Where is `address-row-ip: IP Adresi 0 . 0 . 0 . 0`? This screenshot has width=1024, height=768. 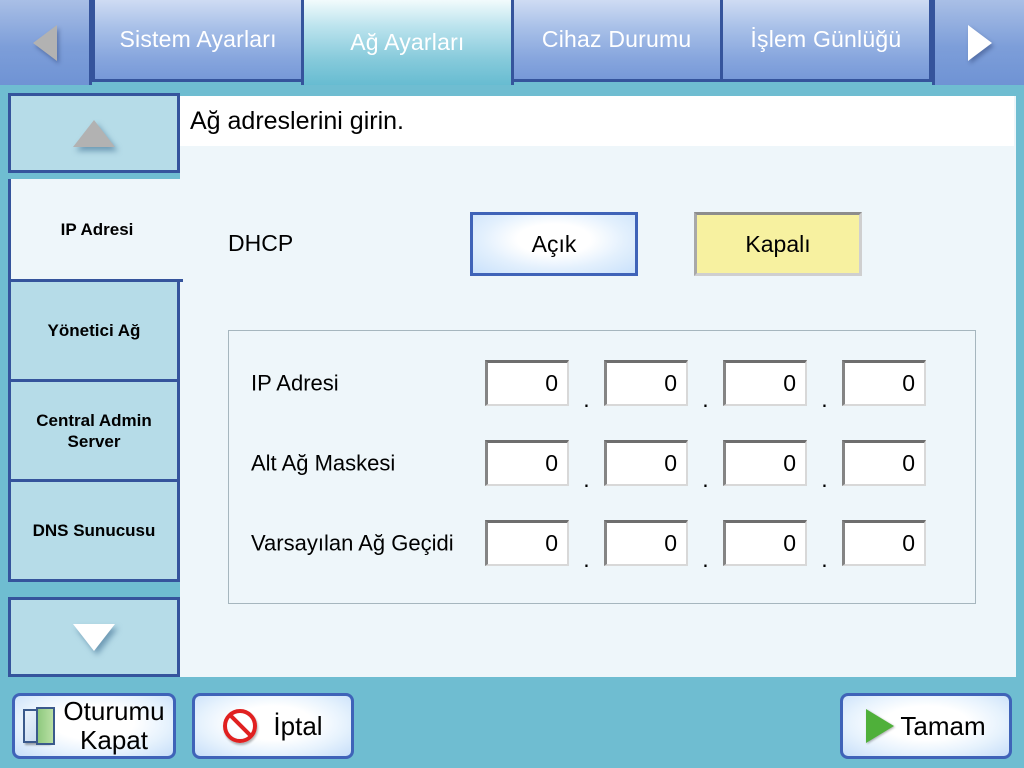
address-row-ip: IP Adresi 0 . 0 . 0 . 0 is located at coordinates (603, 383).